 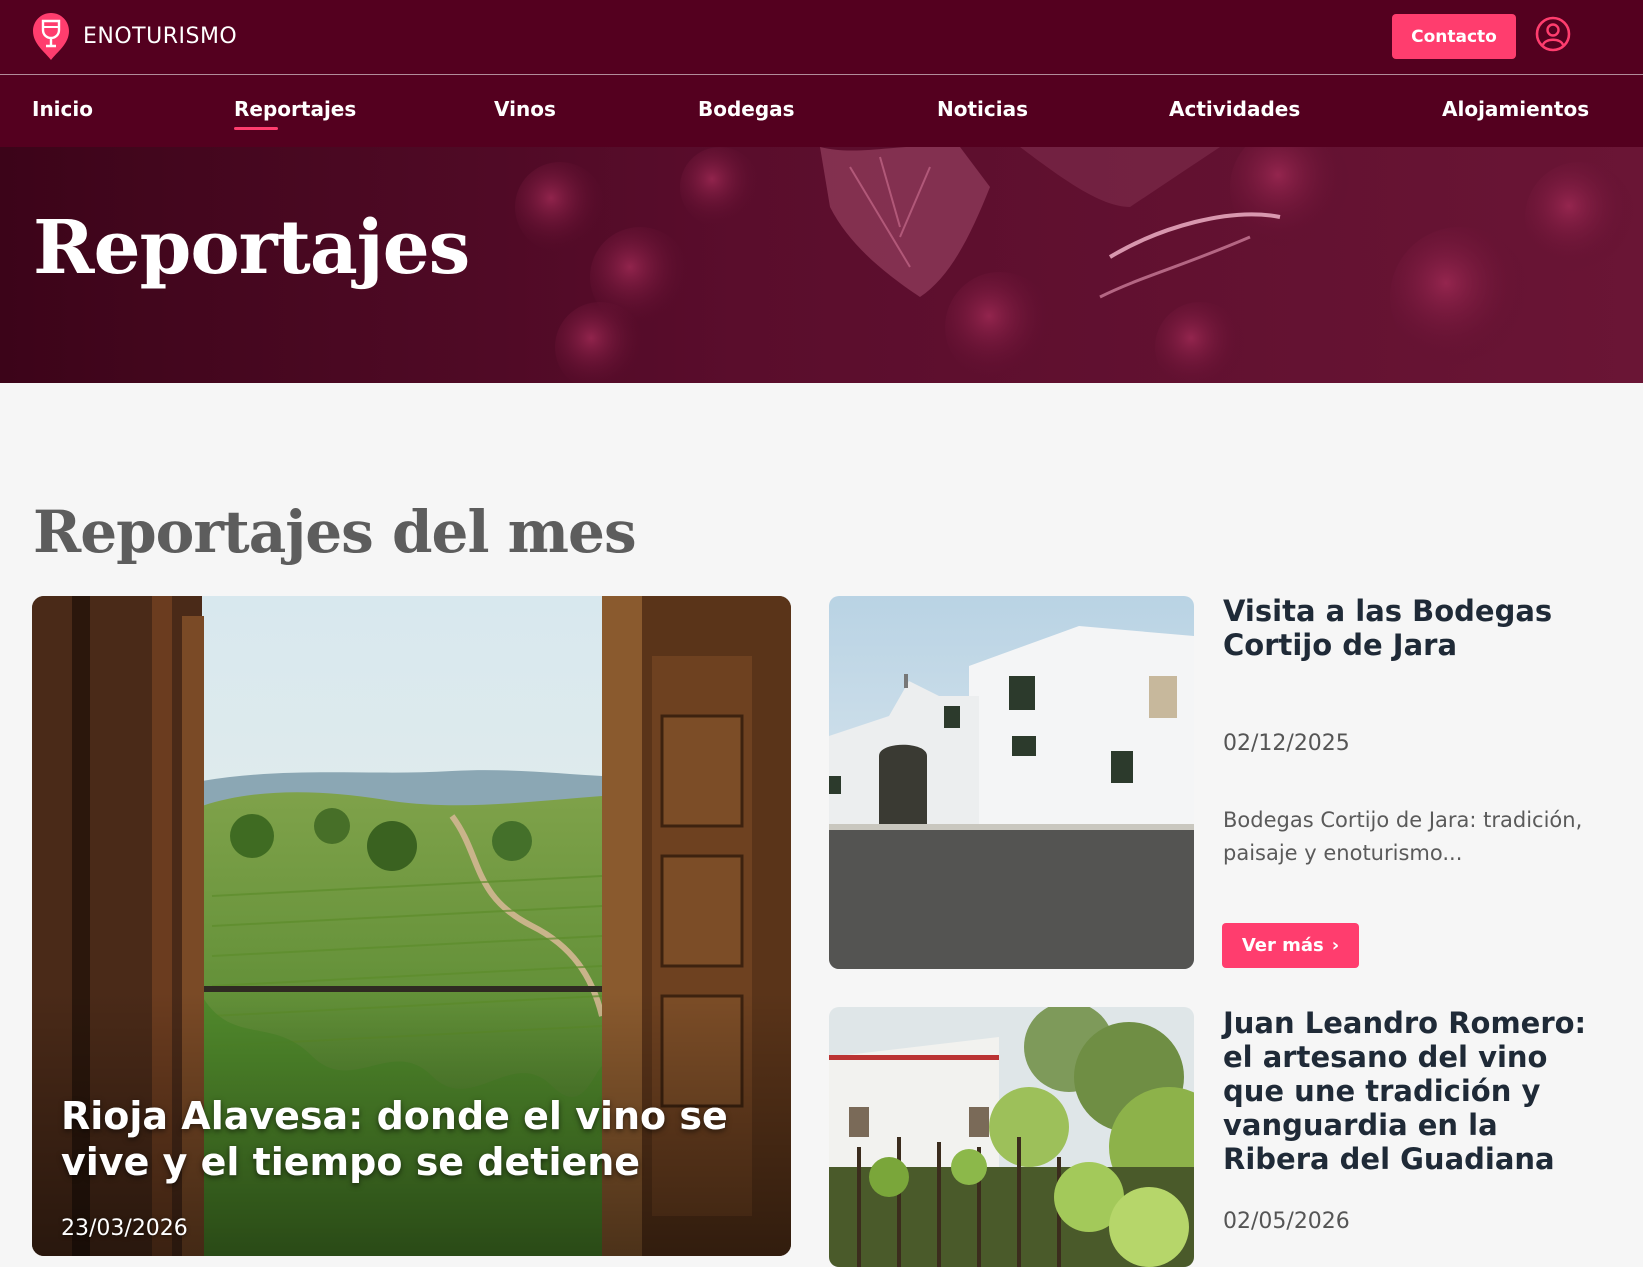 I want to click on chevron-right-icon: ›, so click(x=1335, y=945).